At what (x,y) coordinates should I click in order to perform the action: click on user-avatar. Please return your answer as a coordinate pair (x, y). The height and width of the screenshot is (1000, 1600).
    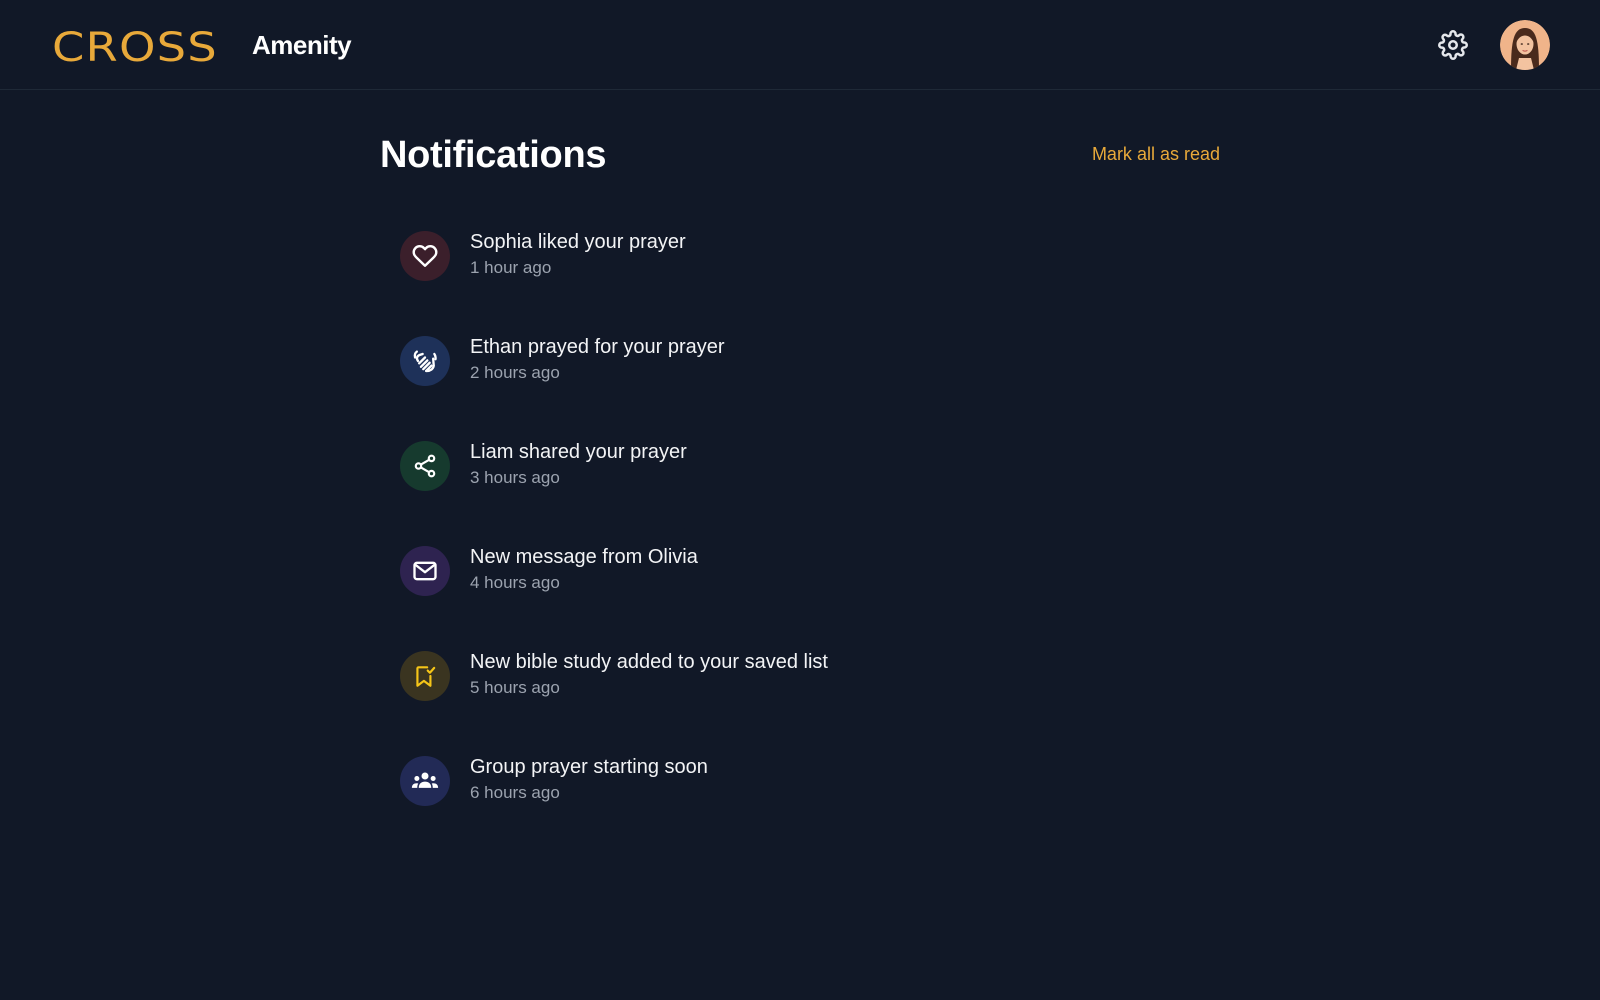
    Looking at the image, I should click on (1525, 45).